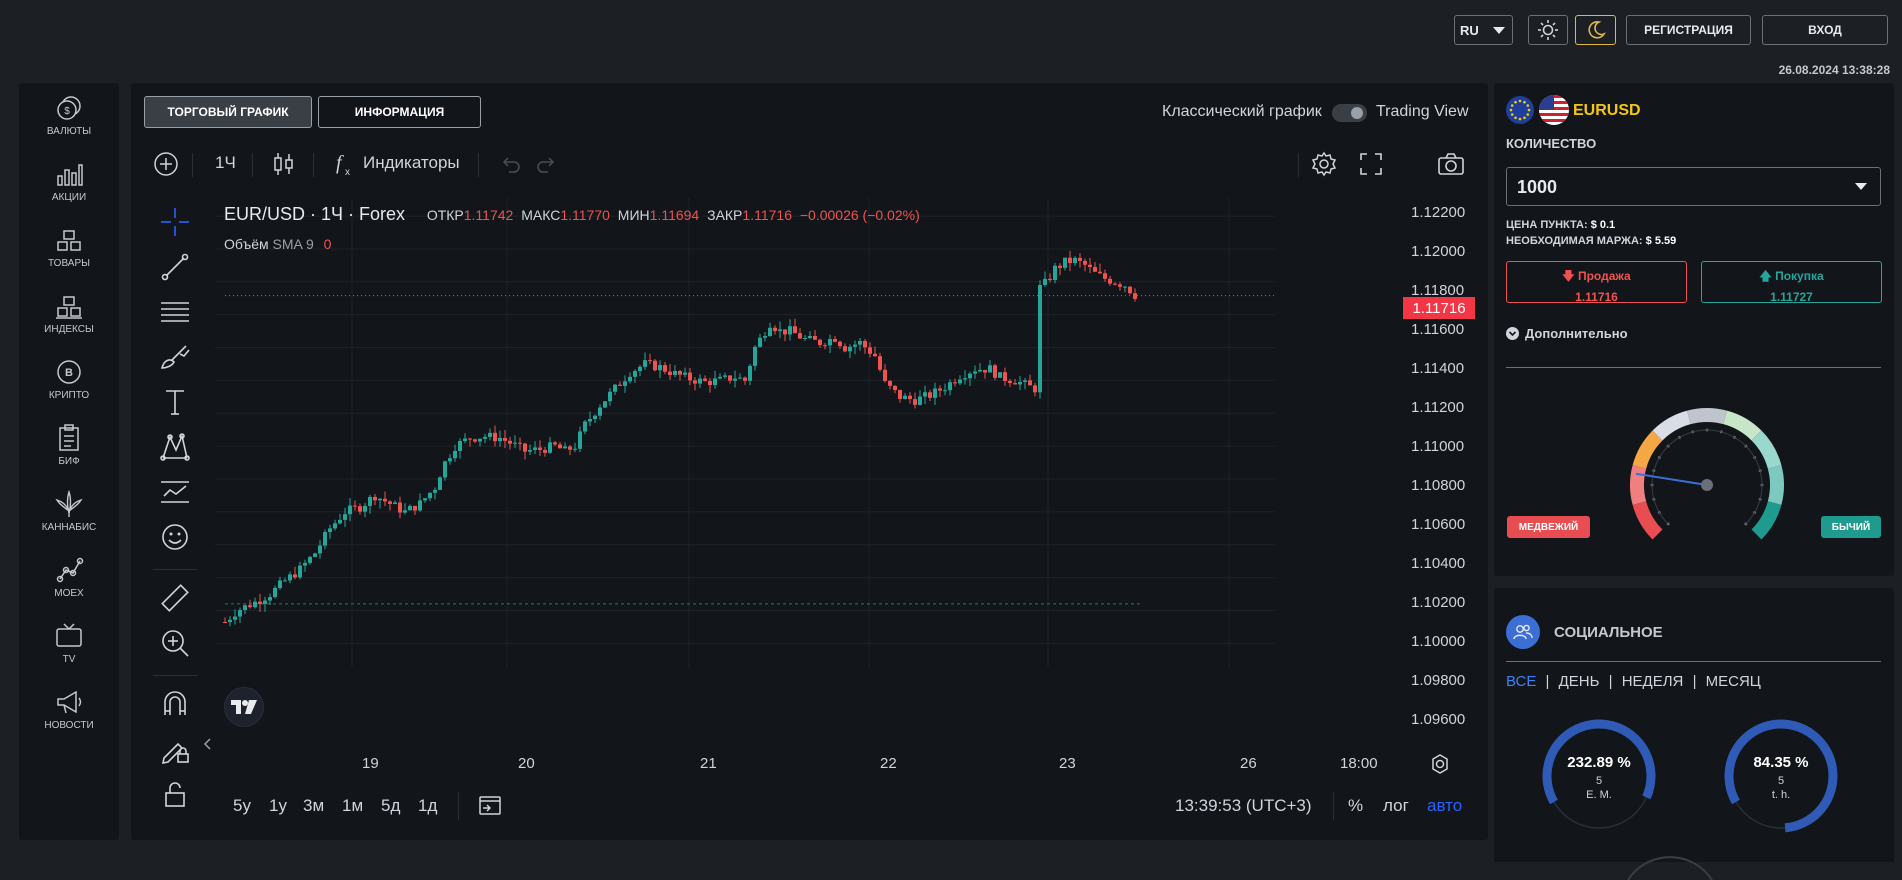 The image size is (1902, 880). What do you see at coordinates (490, 805) in the screenshot?
I see `date-range-icon` at bounding box center [490, 805].